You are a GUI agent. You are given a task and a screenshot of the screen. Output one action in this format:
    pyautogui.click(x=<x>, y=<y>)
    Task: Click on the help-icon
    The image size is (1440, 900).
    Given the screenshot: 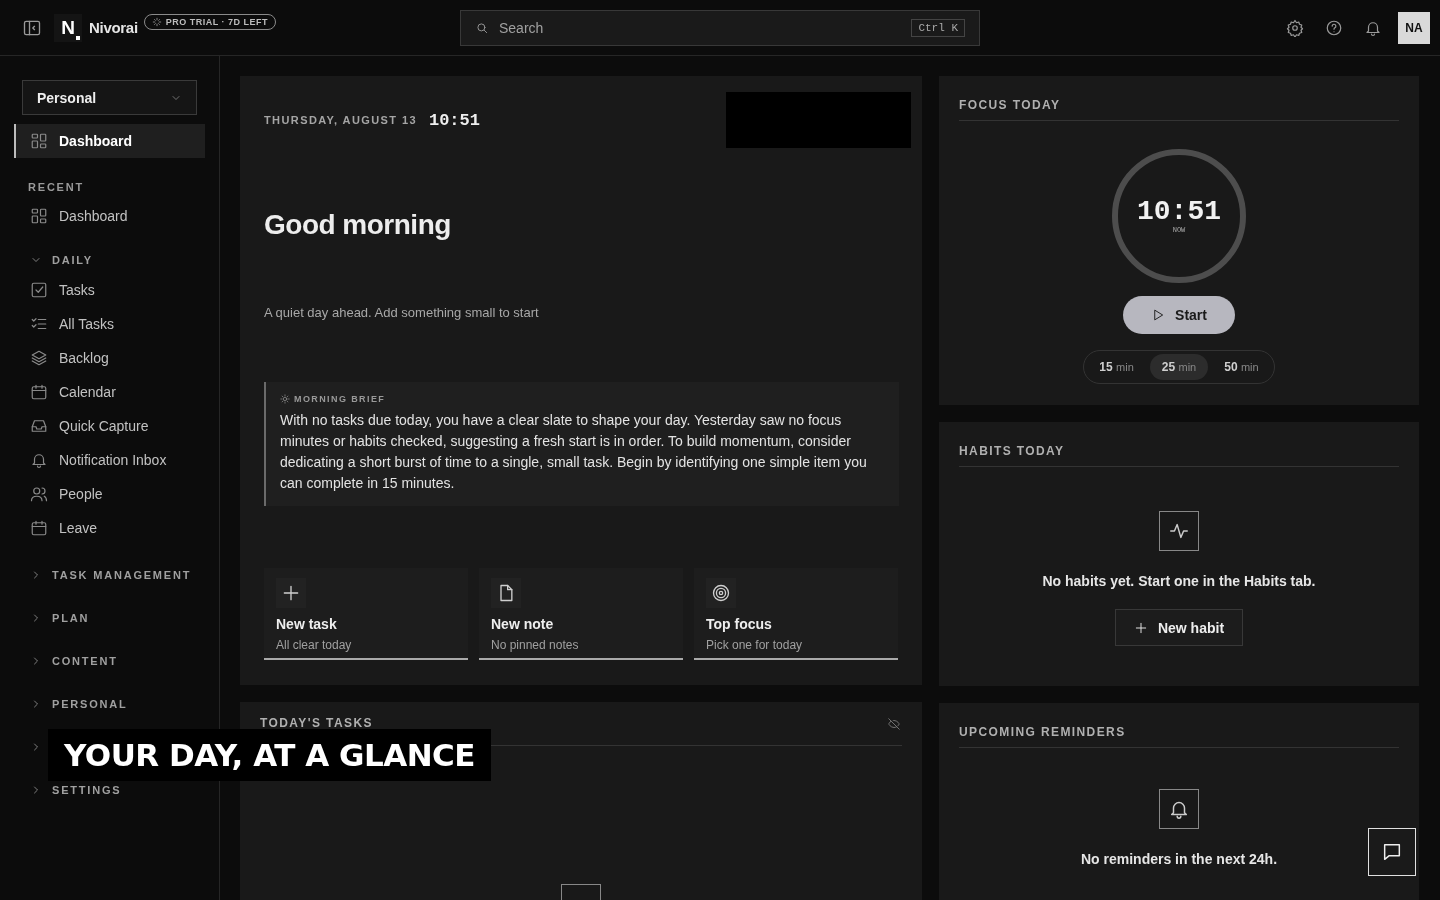 What is the action you would take?
    pyautogui.click(x=1334, y=27)
    